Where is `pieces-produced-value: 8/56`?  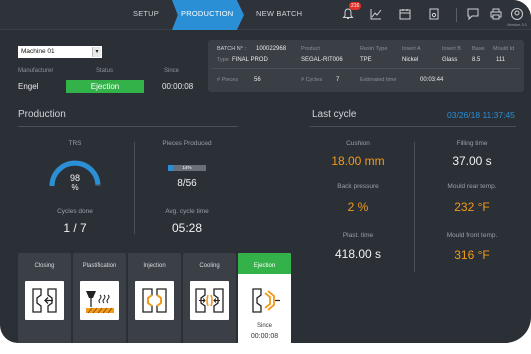
pieces-produced-value: 8/56 is located at coordinates (187, 183).